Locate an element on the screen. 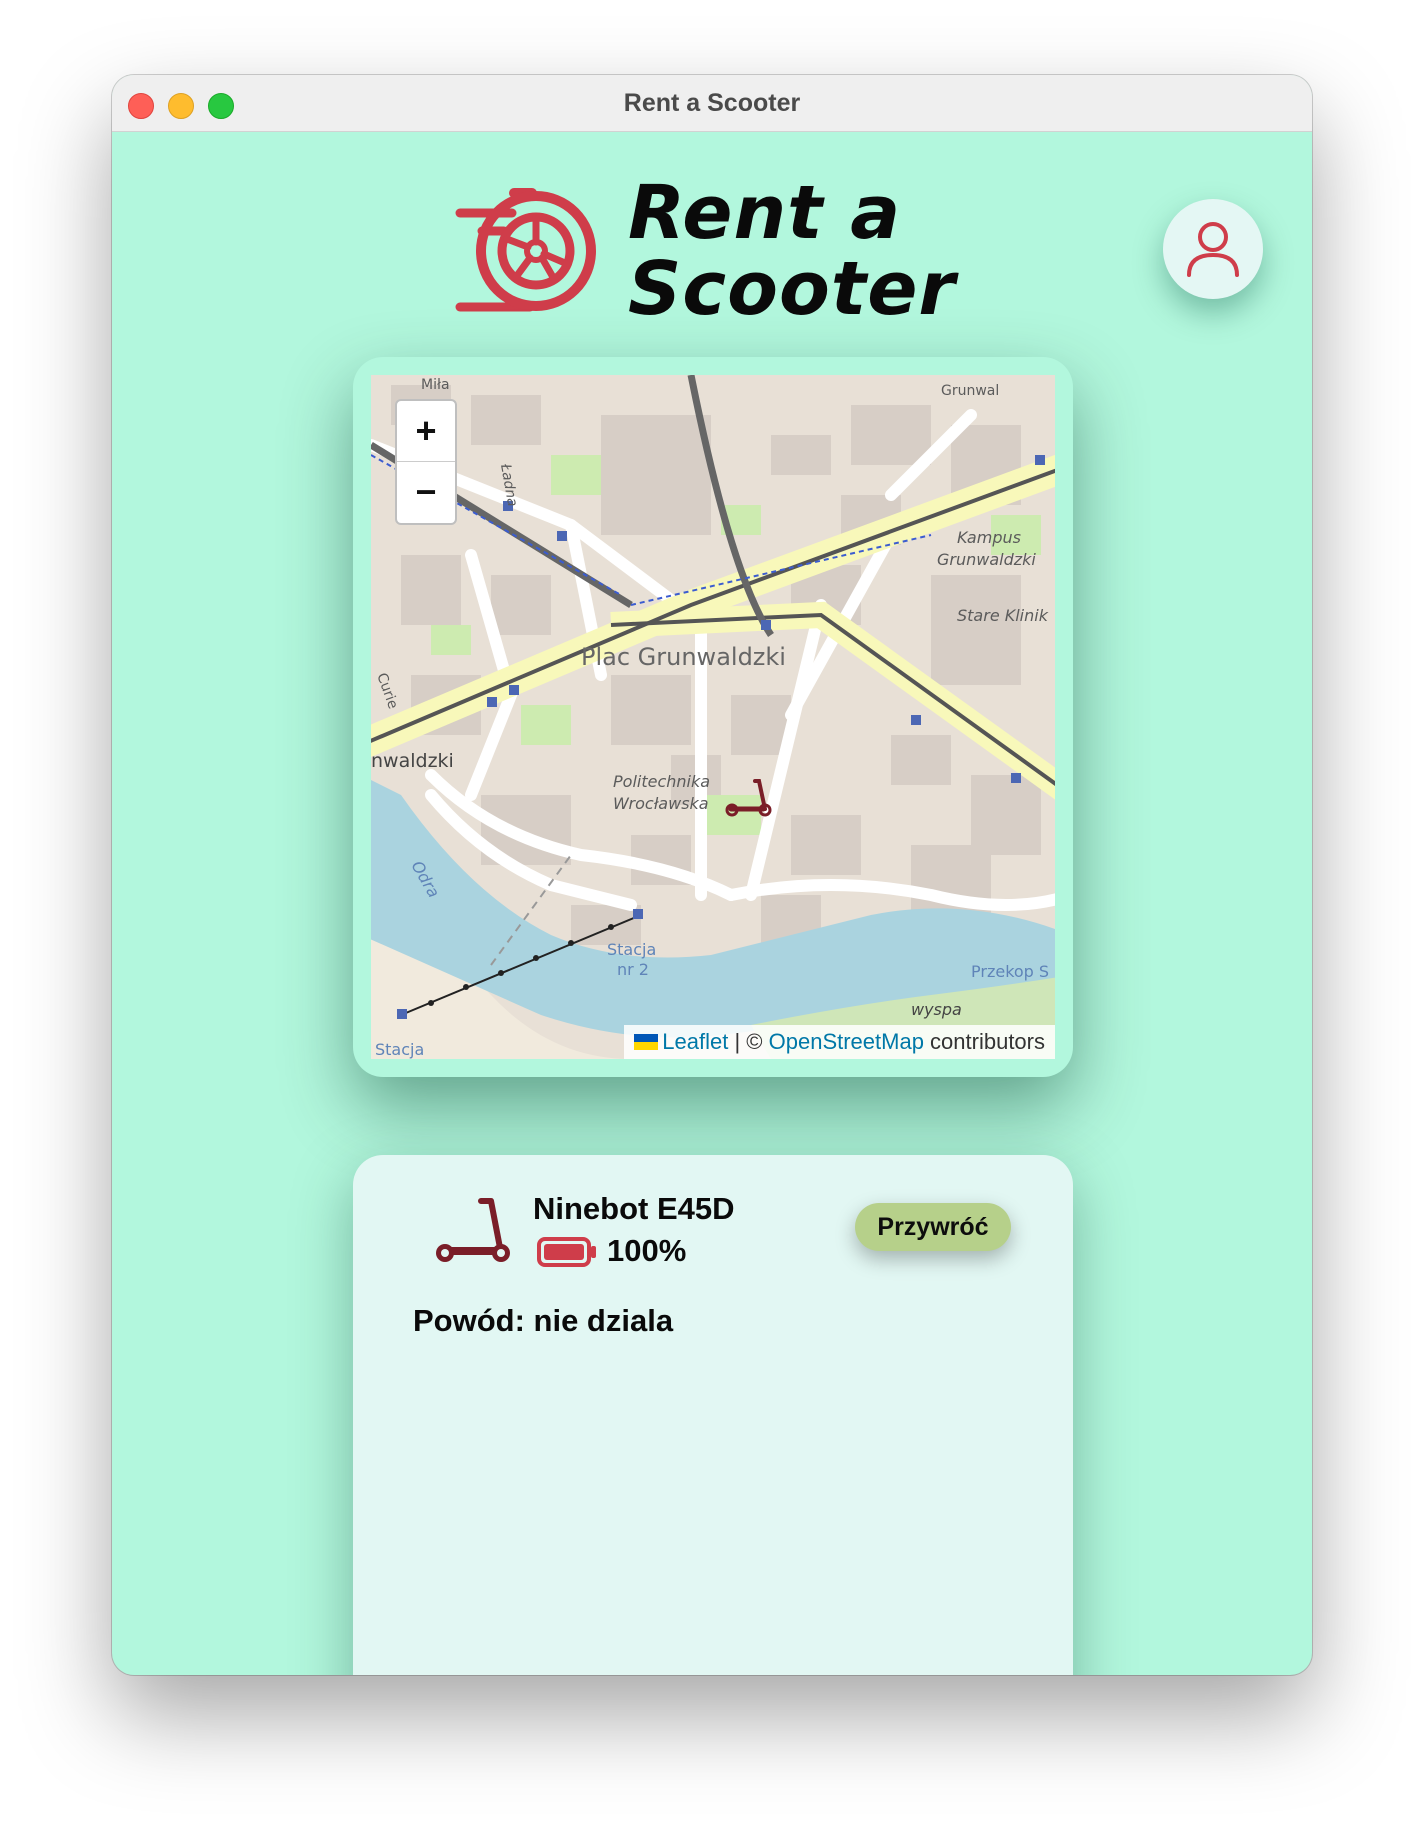 This screenshot has width=1424, height=1824. title-bar: Rent a Scooter is located at coordinates (712, 103).